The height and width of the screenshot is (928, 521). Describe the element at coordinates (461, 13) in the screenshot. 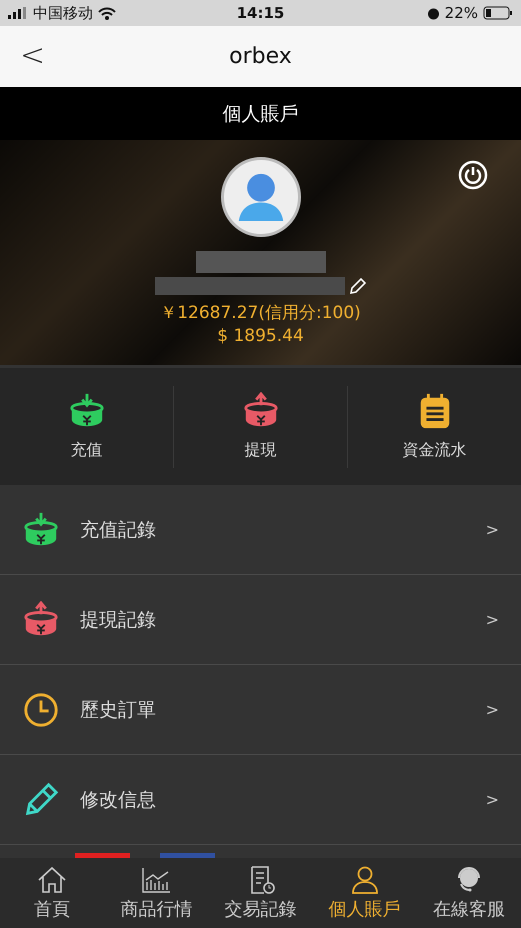

I see `battery-percent: 22%` at that location.